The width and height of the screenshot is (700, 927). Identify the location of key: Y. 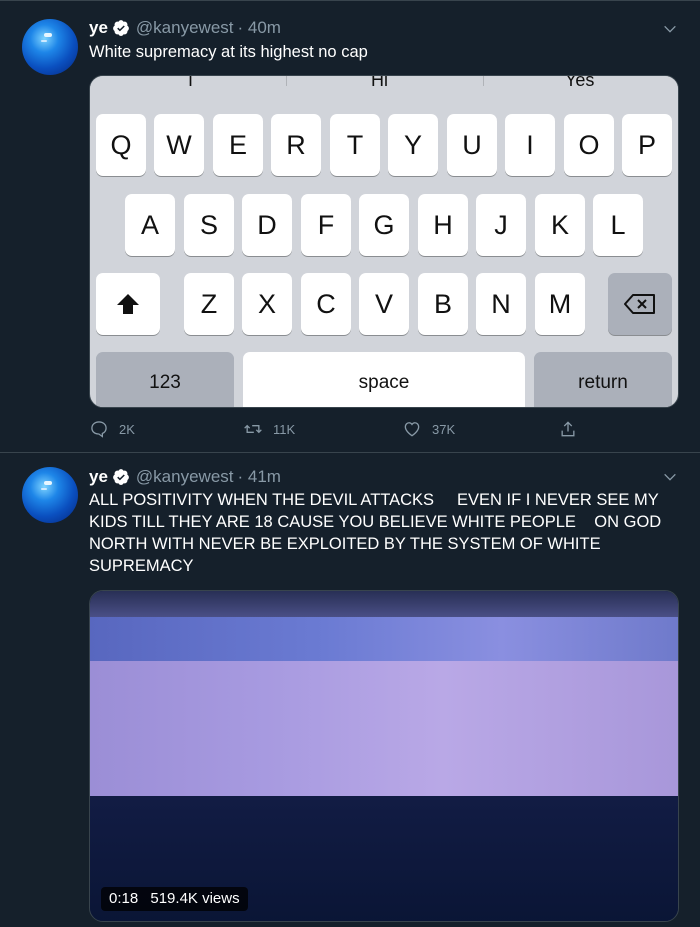
(413, 145).